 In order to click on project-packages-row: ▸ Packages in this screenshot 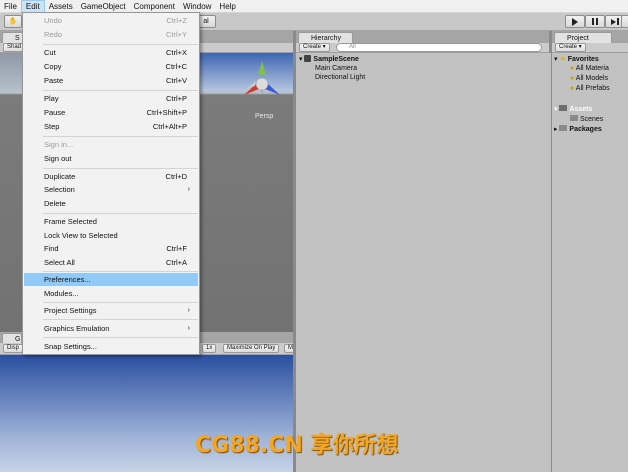, I will do `click(578, 129)`.